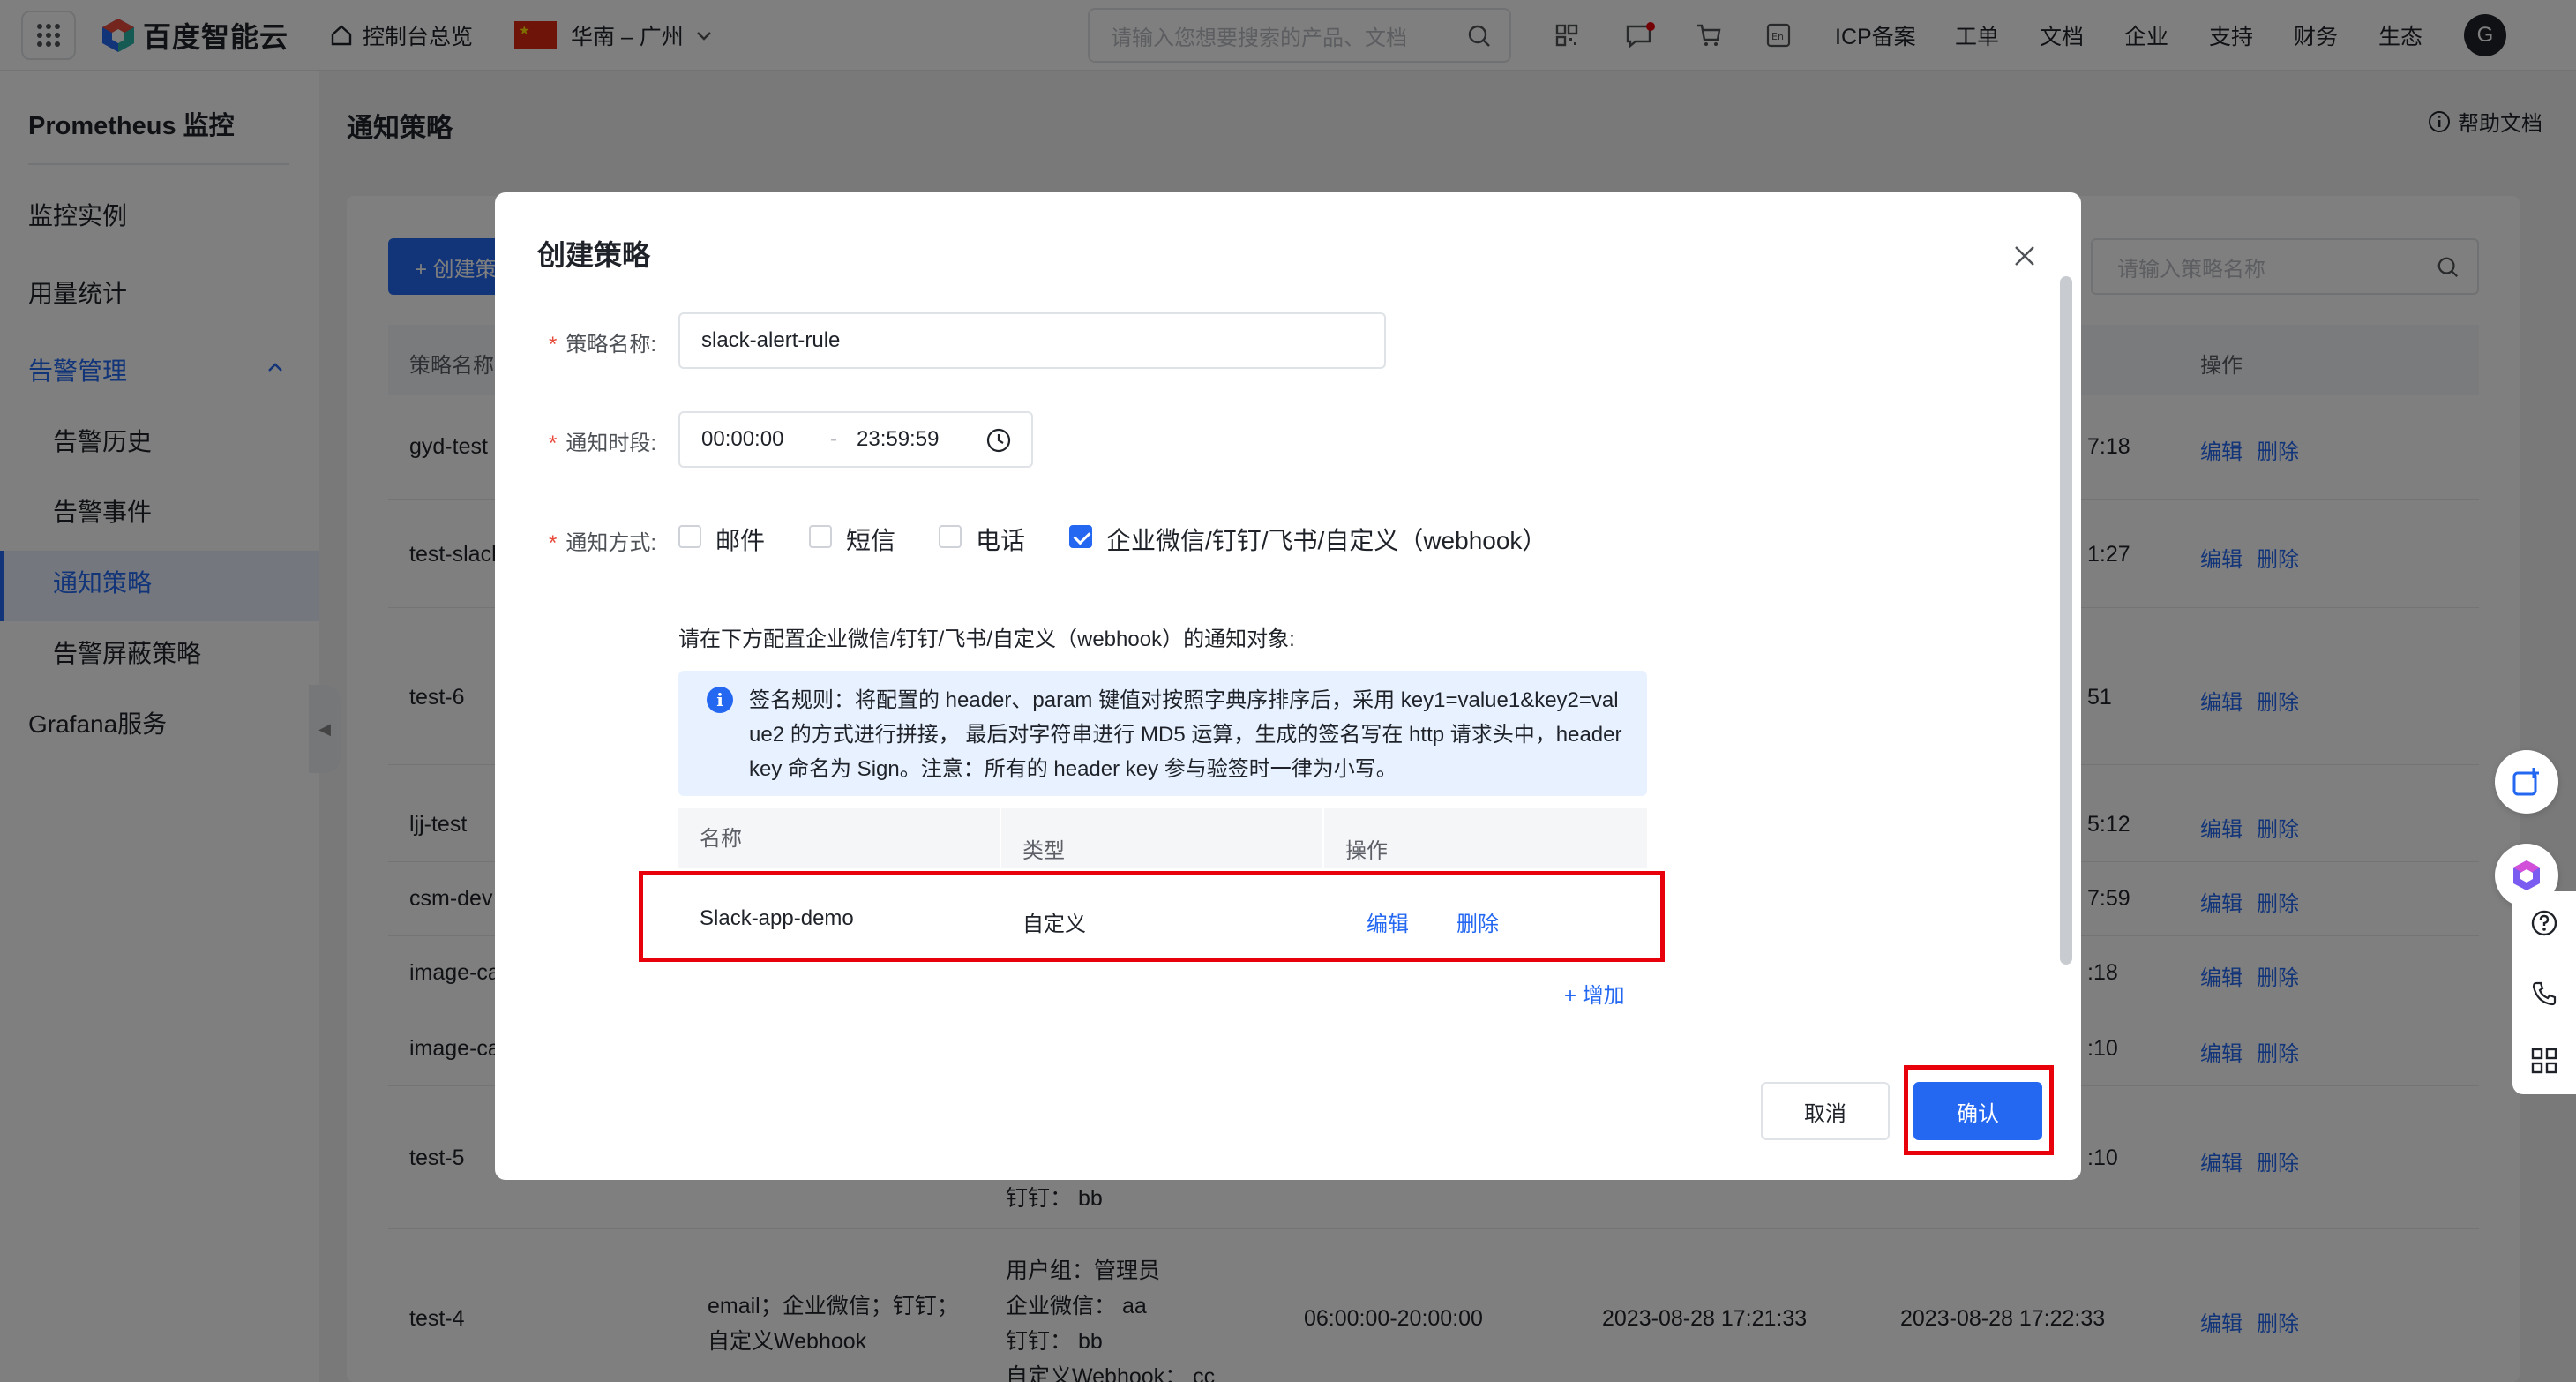 The height and width of the screenshot is (1382, 2576). What do you see at coordinates (1326, 539) in the screenshot?
I see `checkbox-webhook-label: 企业微信/钉钉/飞书/自定义（webhook）` at bounding box center [1326, 539].